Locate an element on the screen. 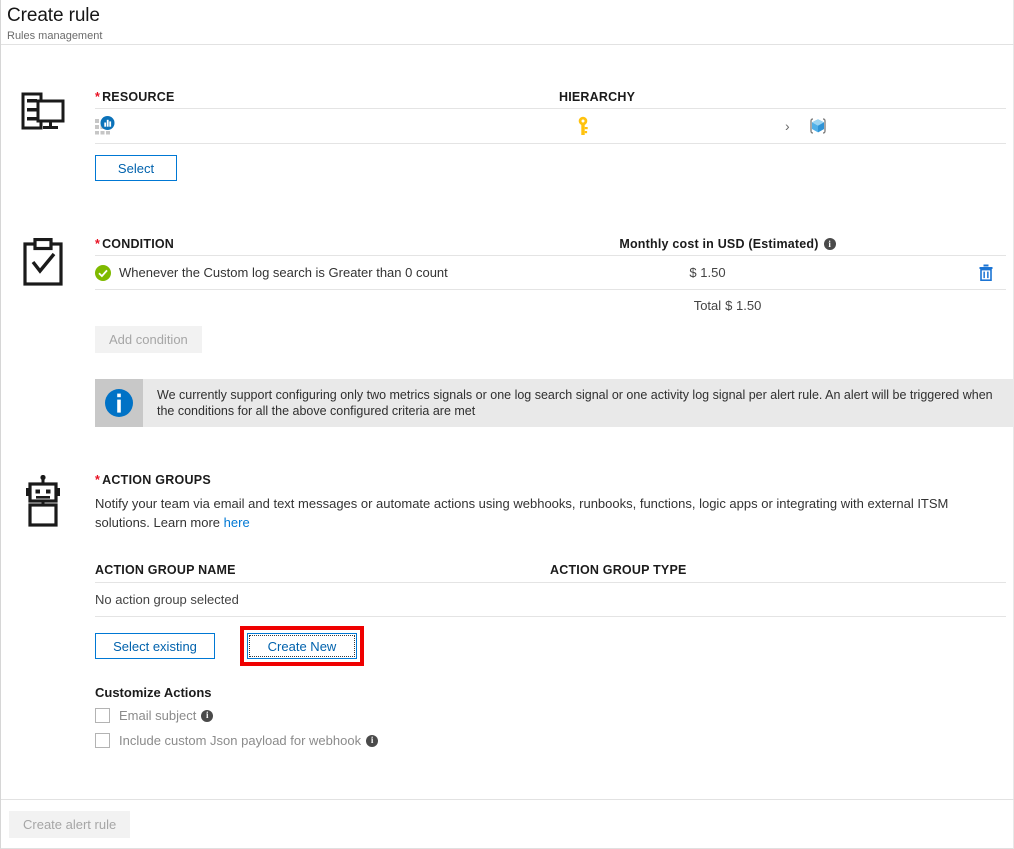 Image resolution: width=1014 pixels, height=849 pixels. resource-body: * RESOURCE HIERARCHY › Select is located at coordinates (550, 133).